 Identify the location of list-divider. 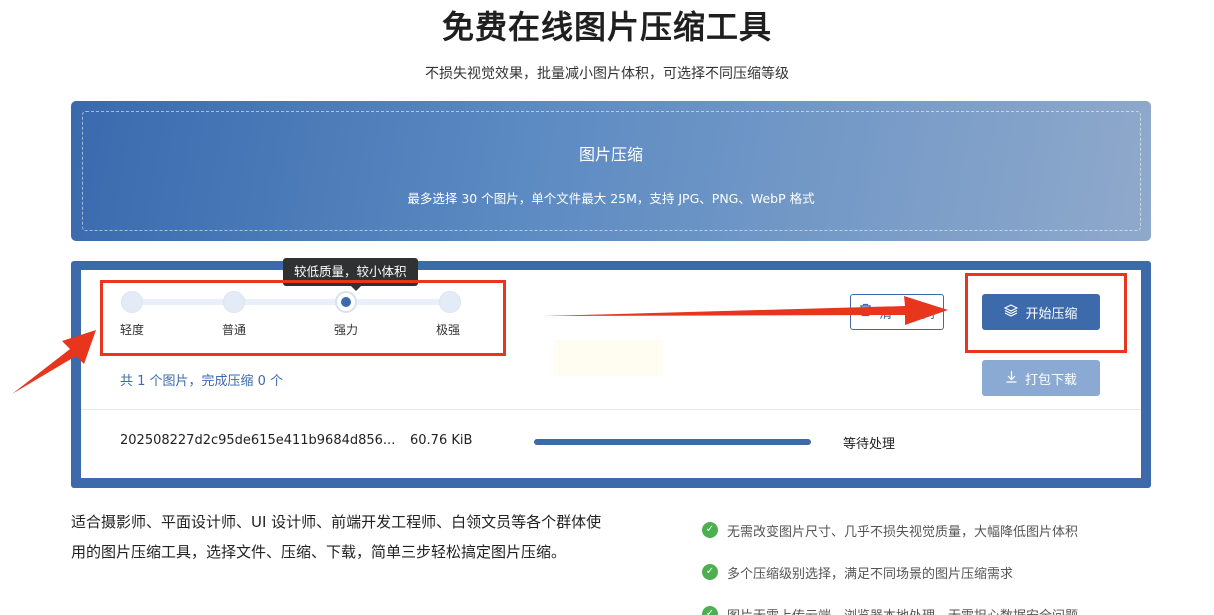
(611, 409).